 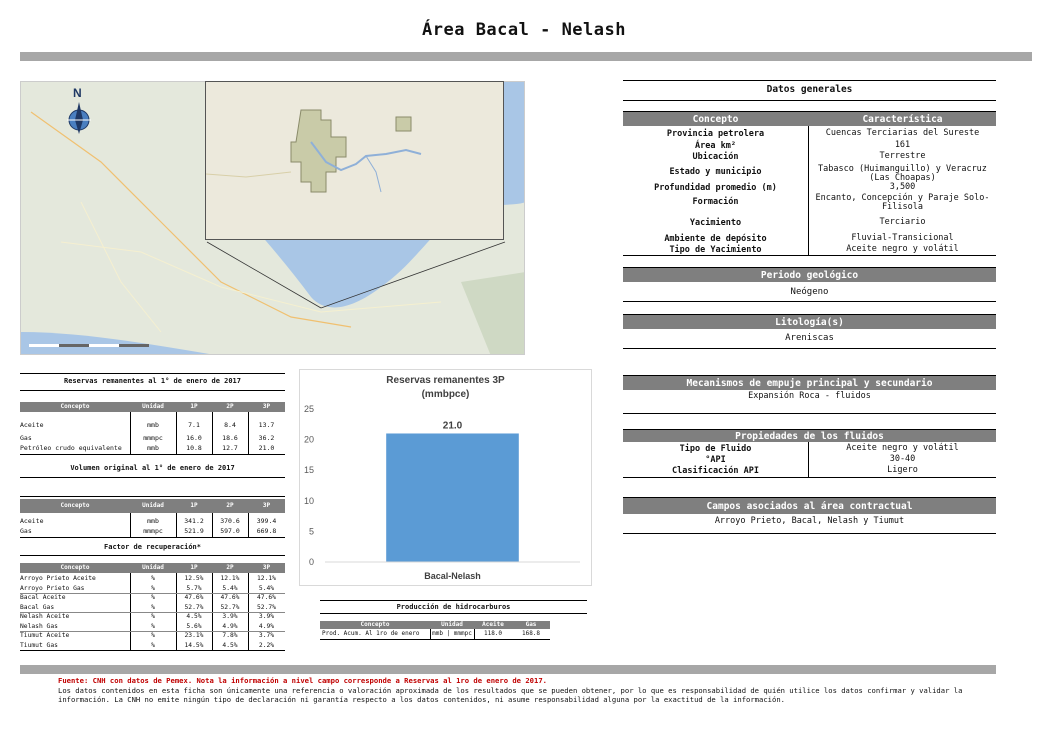 What do you see at coordinates (809, 338) in the screenshot?
I see `litologia-value: Areniscas` at bounding box center [809, 338].